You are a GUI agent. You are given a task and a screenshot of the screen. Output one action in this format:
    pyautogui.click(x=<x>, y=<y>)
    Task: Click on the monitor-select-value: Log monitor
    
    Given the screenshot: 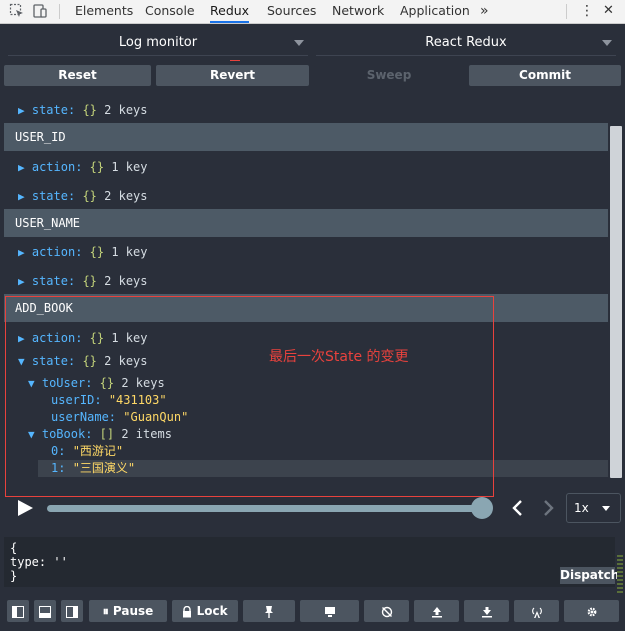 What is the action you would take?
    pyautogui.click(x=158, y=42)
    